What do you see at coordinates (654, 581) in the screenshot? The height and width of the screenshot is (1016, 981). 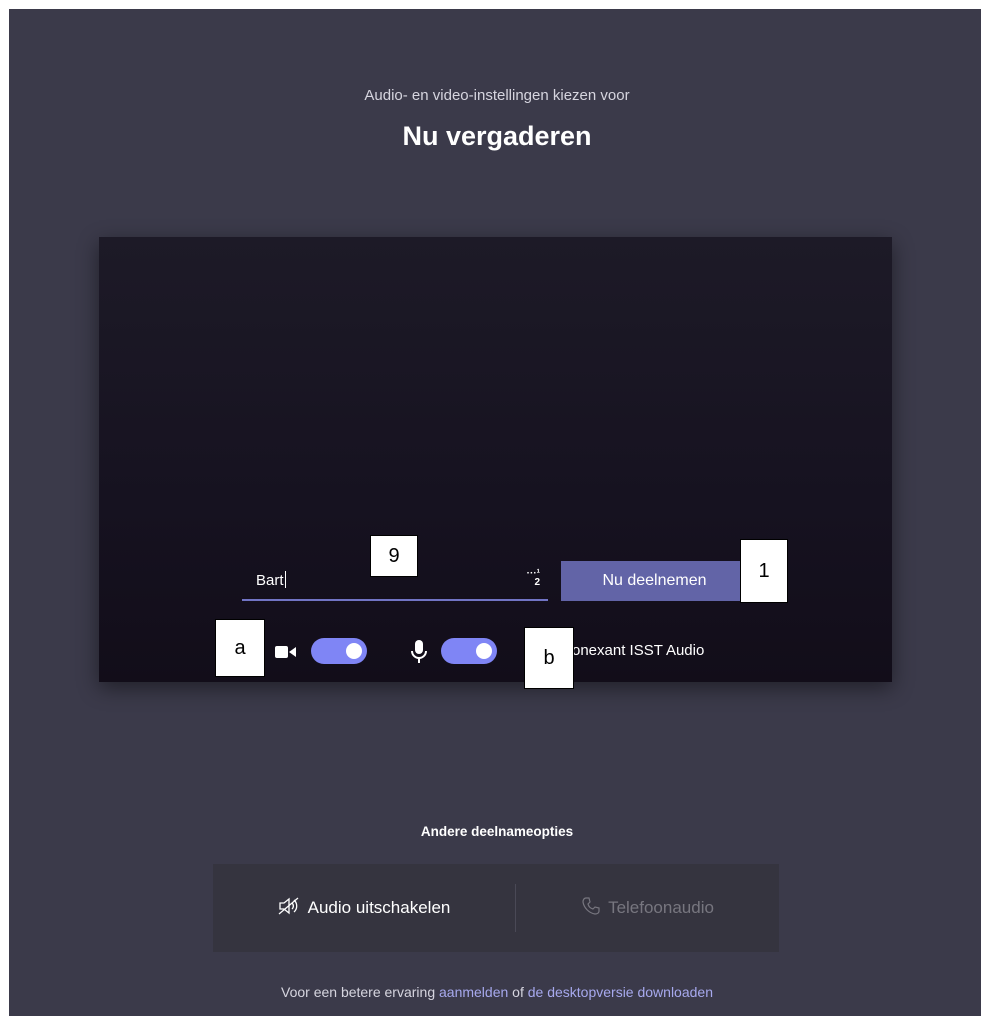 I see `join-now-button: Nu deelnemen` at bounding box center [654, 581].